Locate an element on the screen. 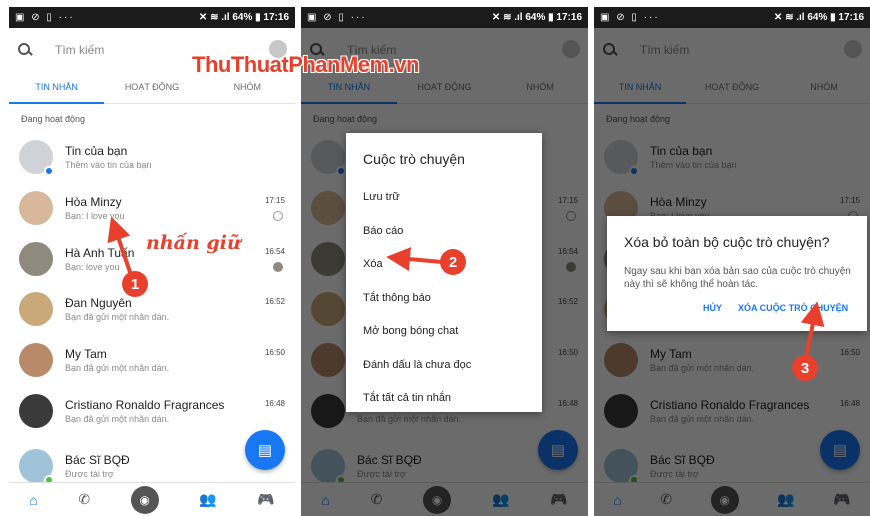 The image size is (870, 516). menu-item-mute: Tắt thông báo is located at coordinates (444, 299).